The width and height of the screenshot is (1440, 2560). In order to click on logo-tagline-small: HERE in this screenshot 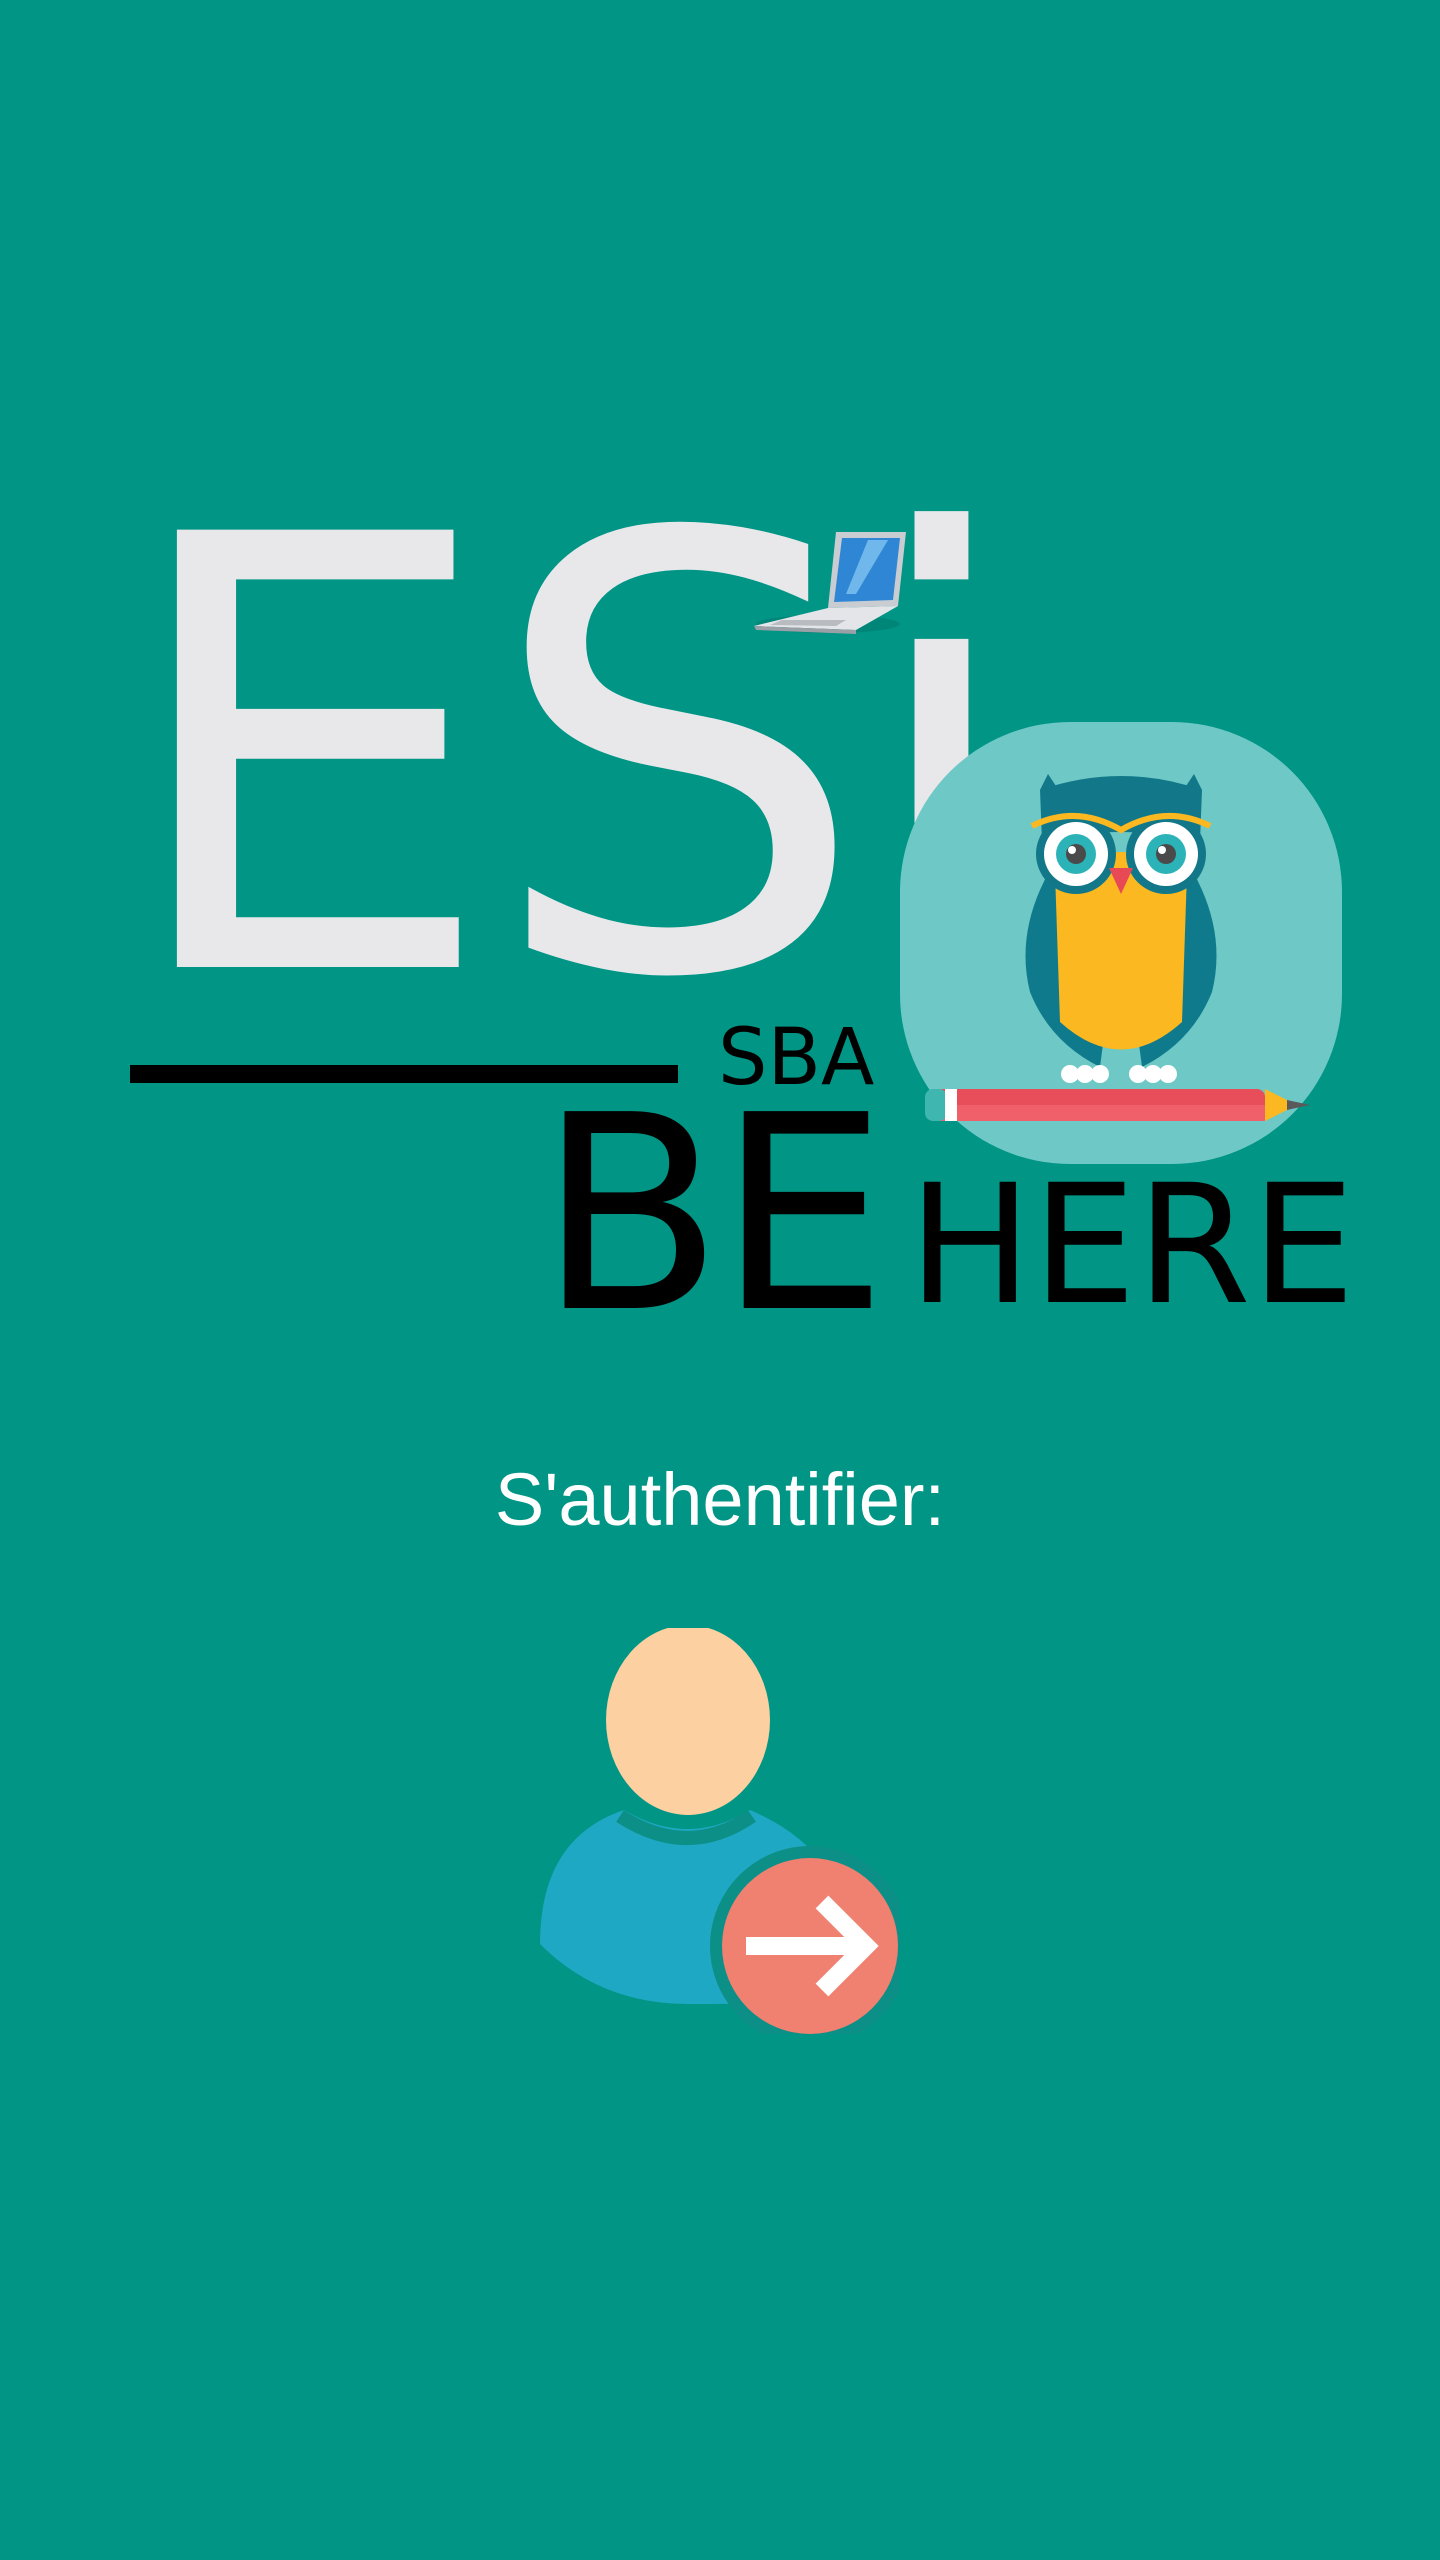, I will do `click(1132, 1245)`.